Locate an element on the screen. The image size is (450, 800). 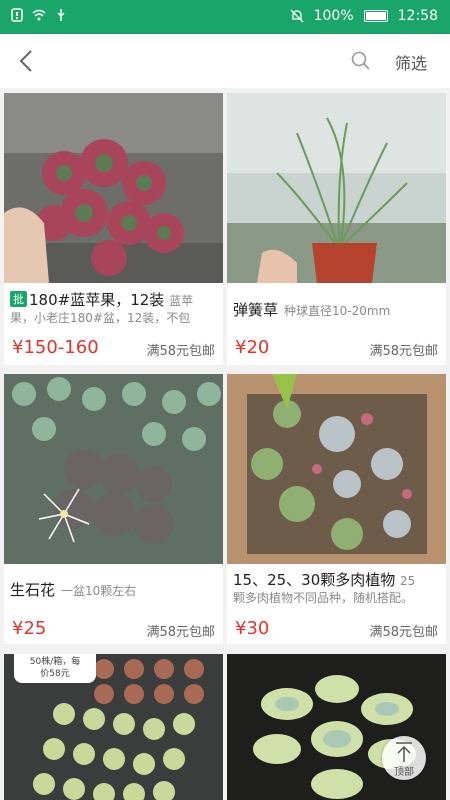
product-card is located at coordinates (336, 727).